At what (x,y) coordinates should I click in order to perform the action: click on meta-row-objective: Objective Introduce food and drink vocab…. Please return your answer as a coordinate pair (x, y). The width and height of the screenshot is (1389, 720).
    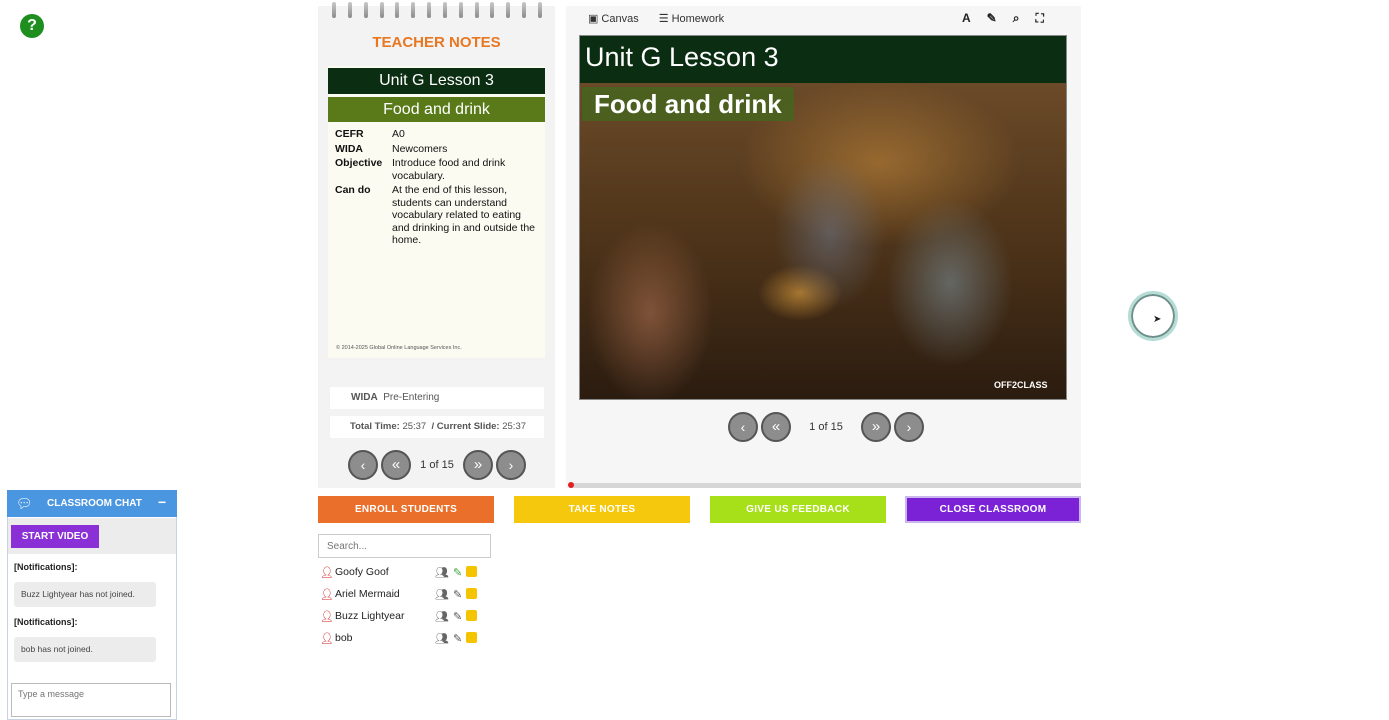
    Looking at the image, I should click on (437, 169).